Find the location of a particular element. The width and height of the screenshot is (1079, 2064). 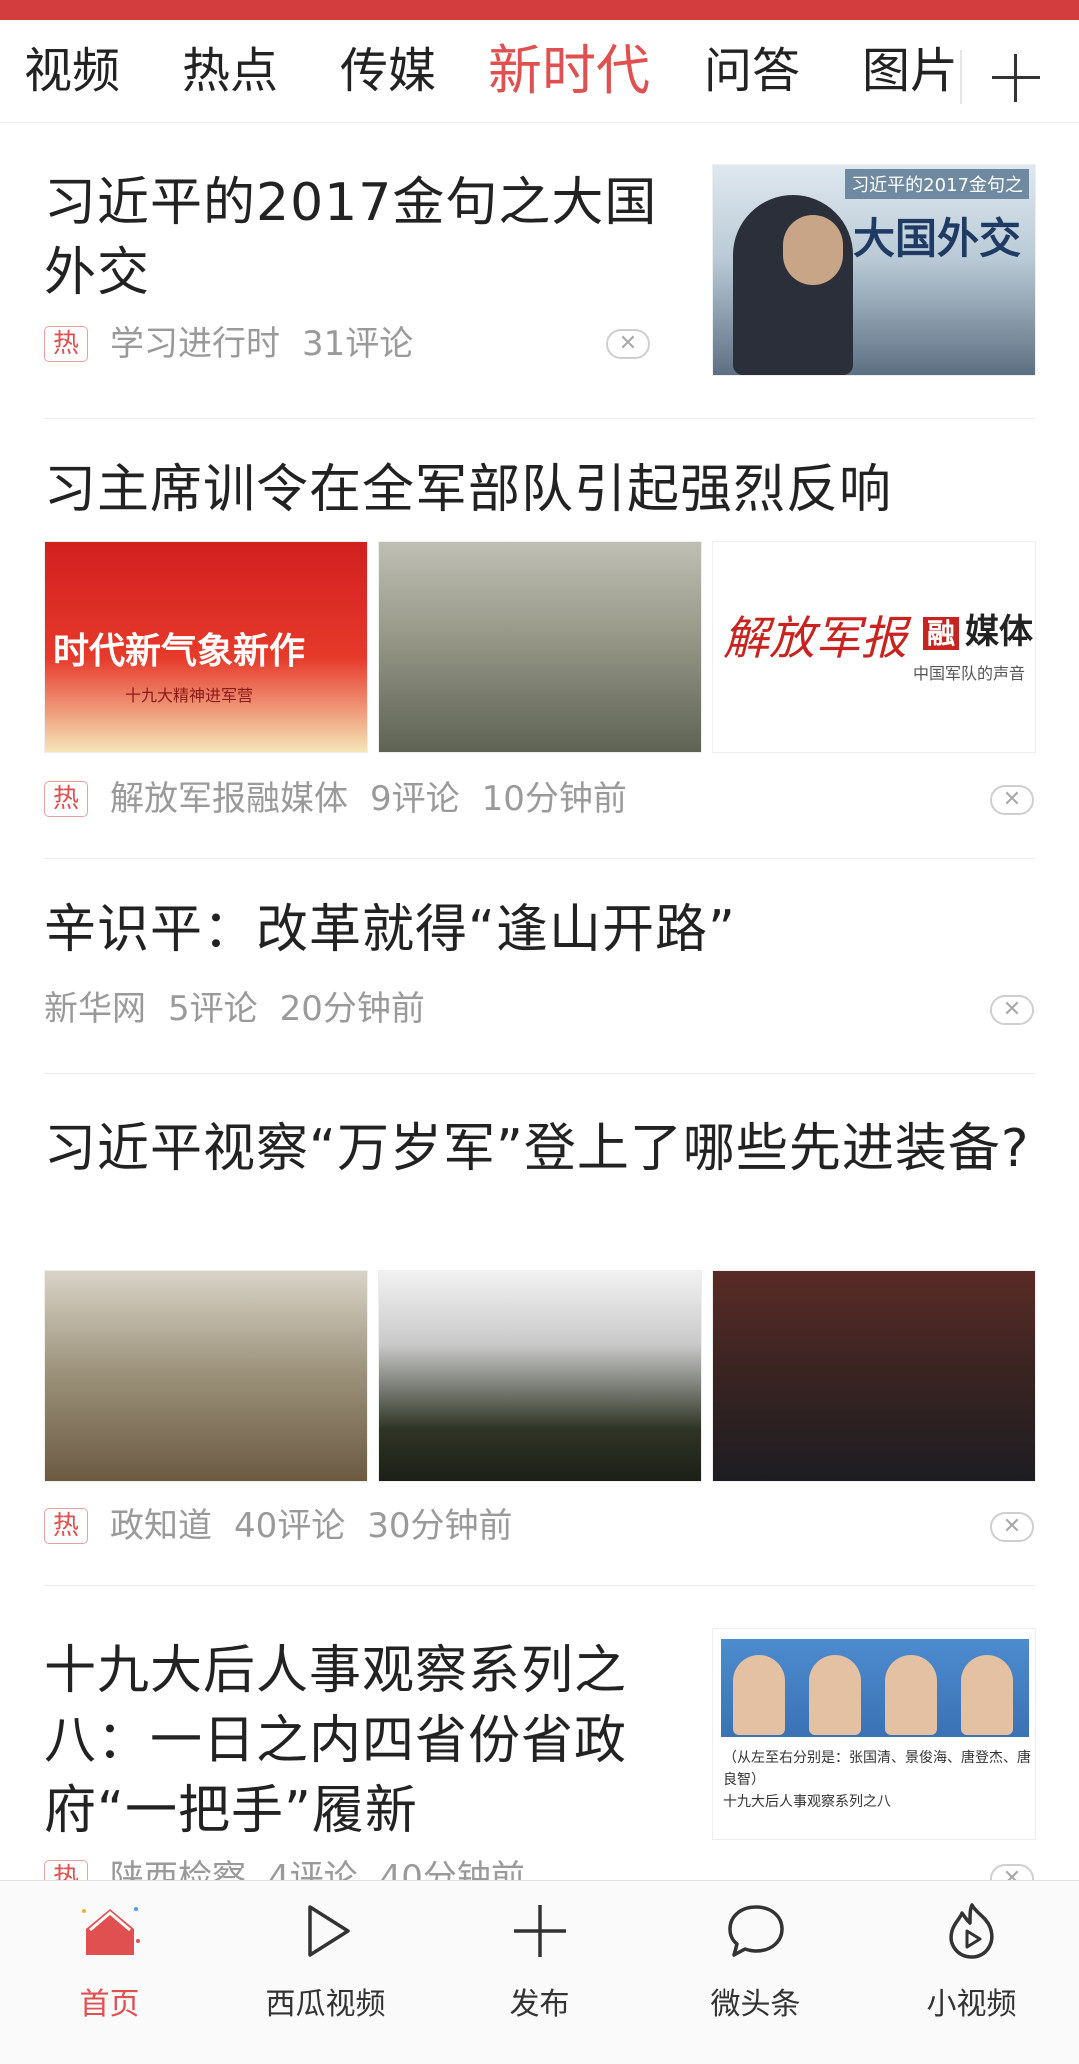

article-time: 20分钟前 is located at coordinates (352, 1009).